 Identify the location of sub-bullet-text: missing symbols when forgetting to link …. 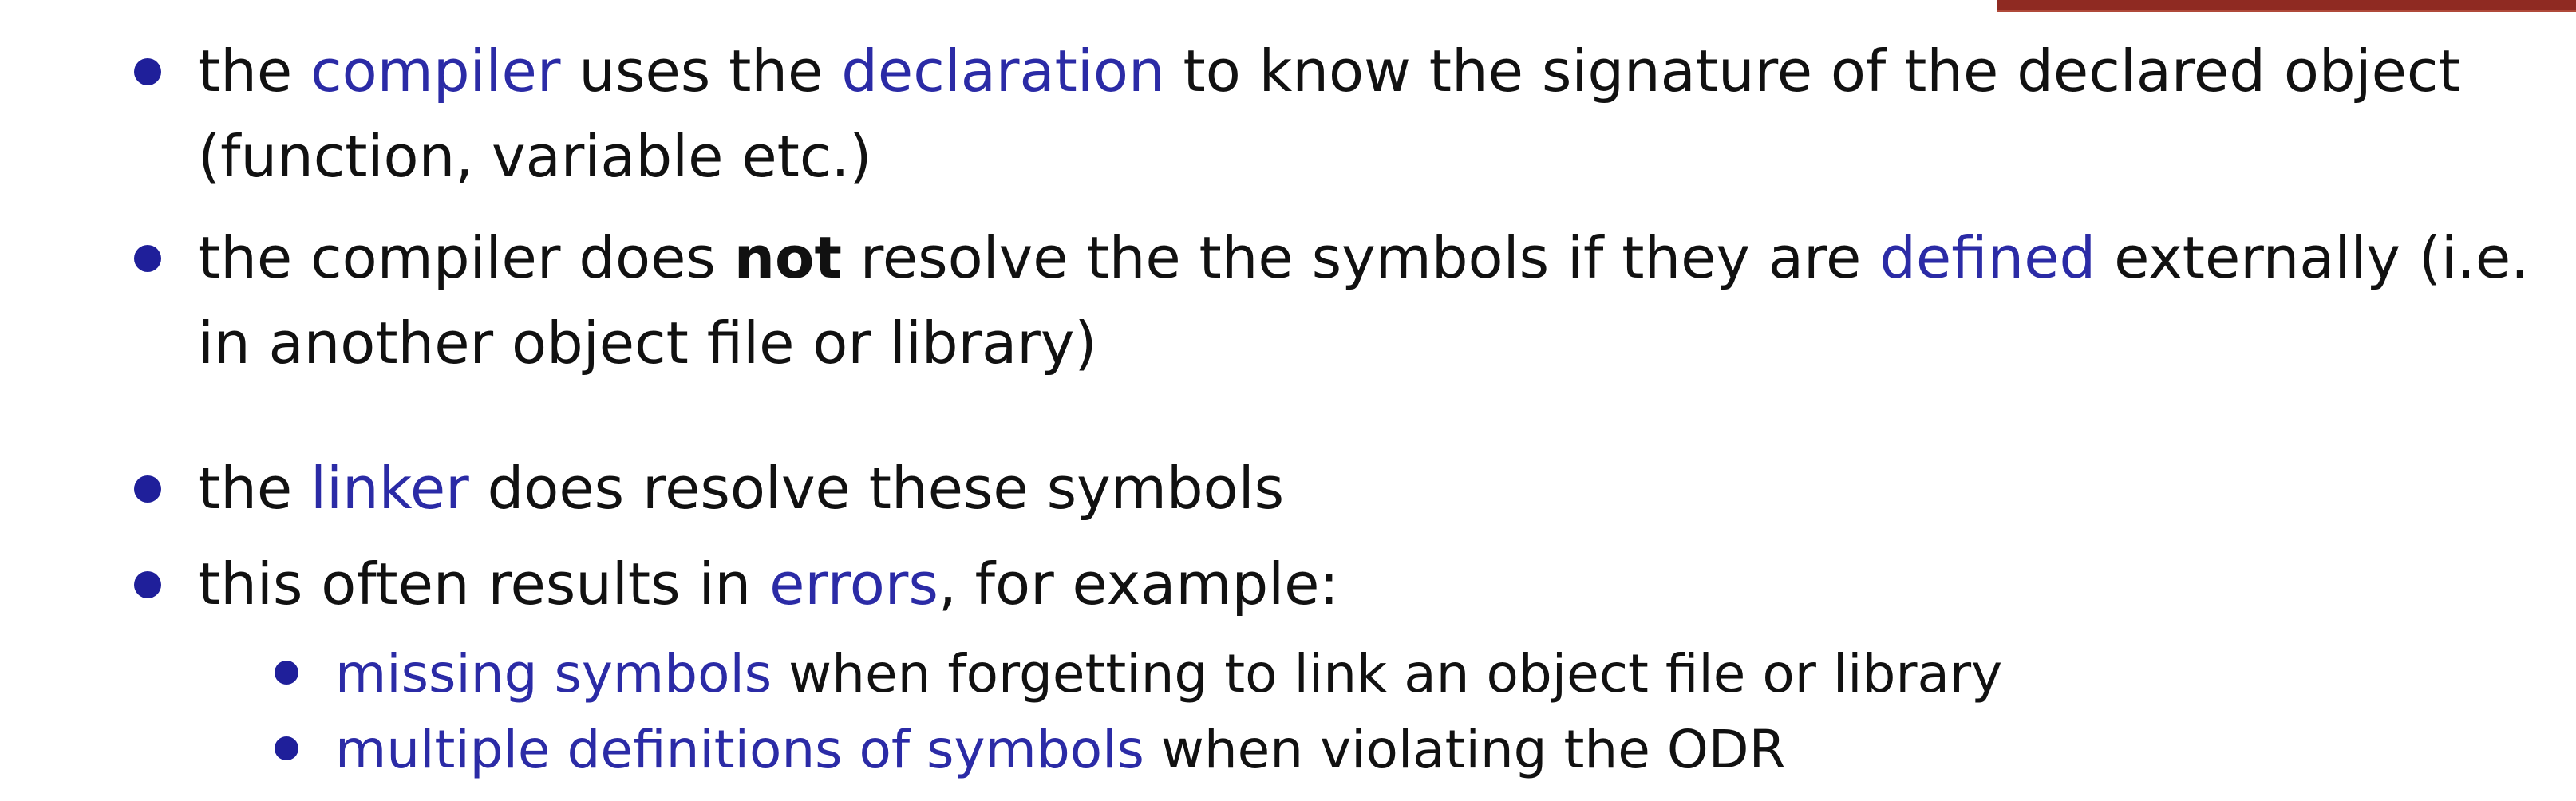
(1169, 673).